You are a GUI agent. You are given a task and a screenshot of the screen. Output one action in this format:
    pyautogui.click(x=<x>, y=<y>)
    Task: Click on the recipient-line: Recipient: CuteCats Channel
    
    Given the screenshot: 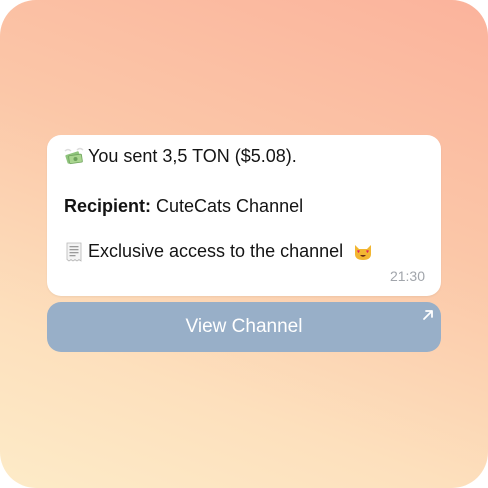 What is the action you would take?
    pyautogui.click(x=183, y=206)
    